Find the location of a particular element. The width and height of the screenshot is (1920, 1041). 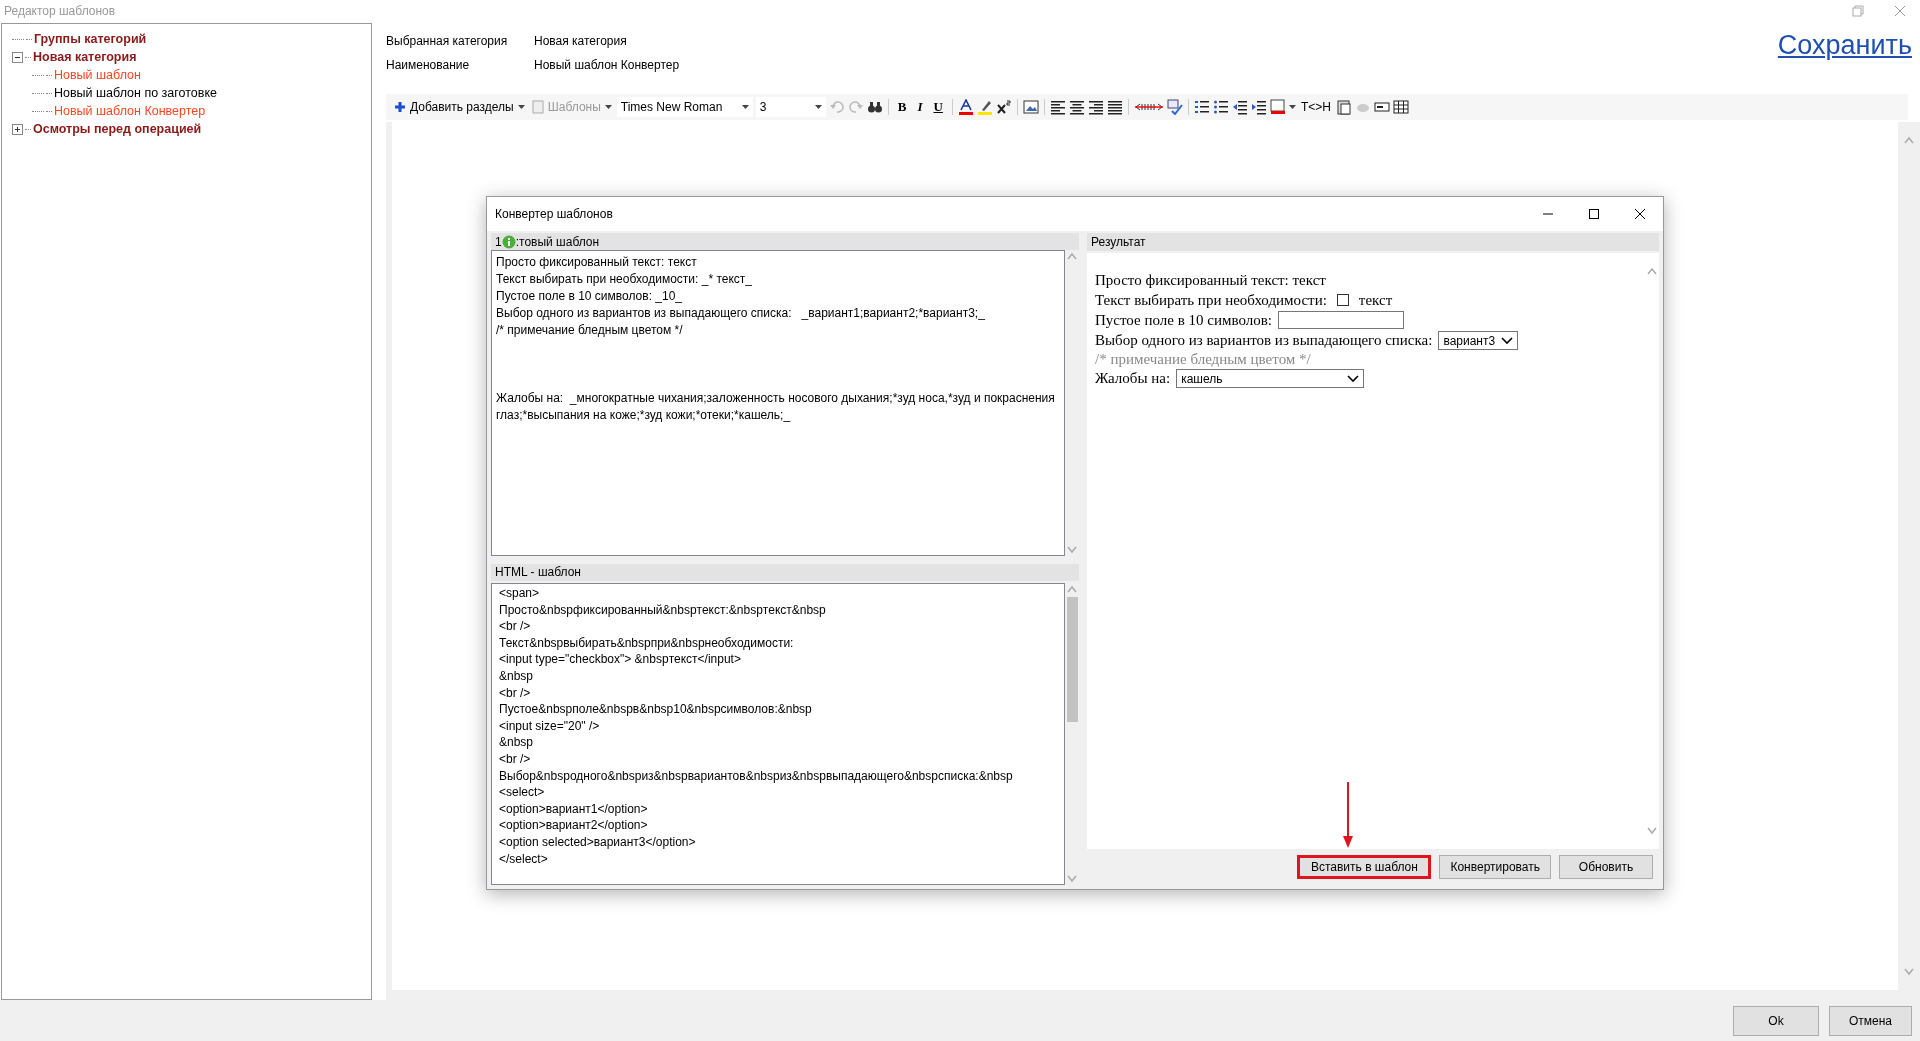

html-line: </select> is located at coordinates (524, 859).